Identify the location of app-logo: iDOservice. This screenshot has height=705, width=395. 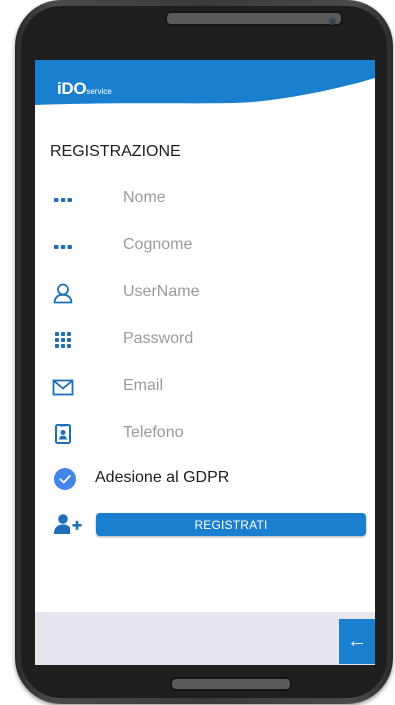
(84, 88).